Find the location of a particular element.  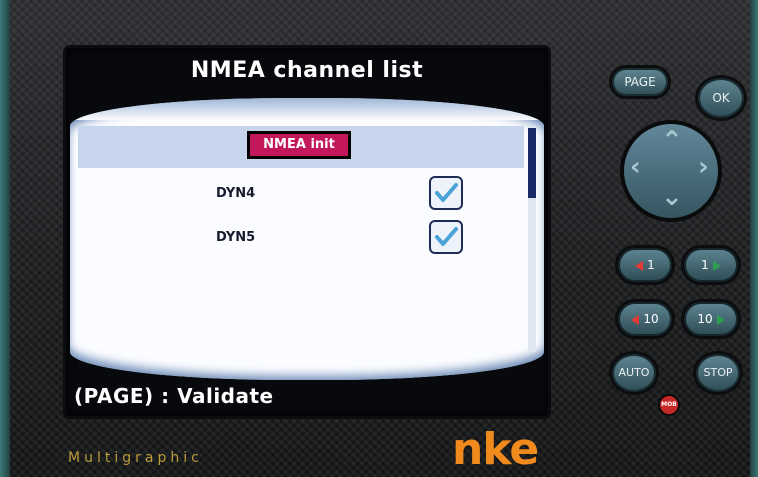

right-edge is located at coordinates (754, 238).